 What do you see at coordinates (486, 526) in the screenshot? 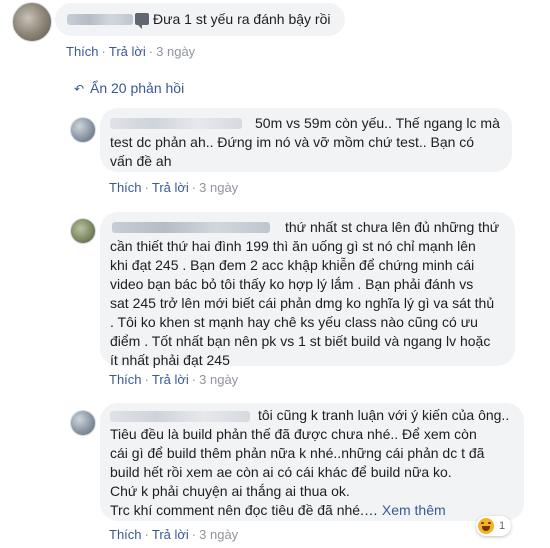
I see `haha-reaction-icon` at bounding box center [486, 526].